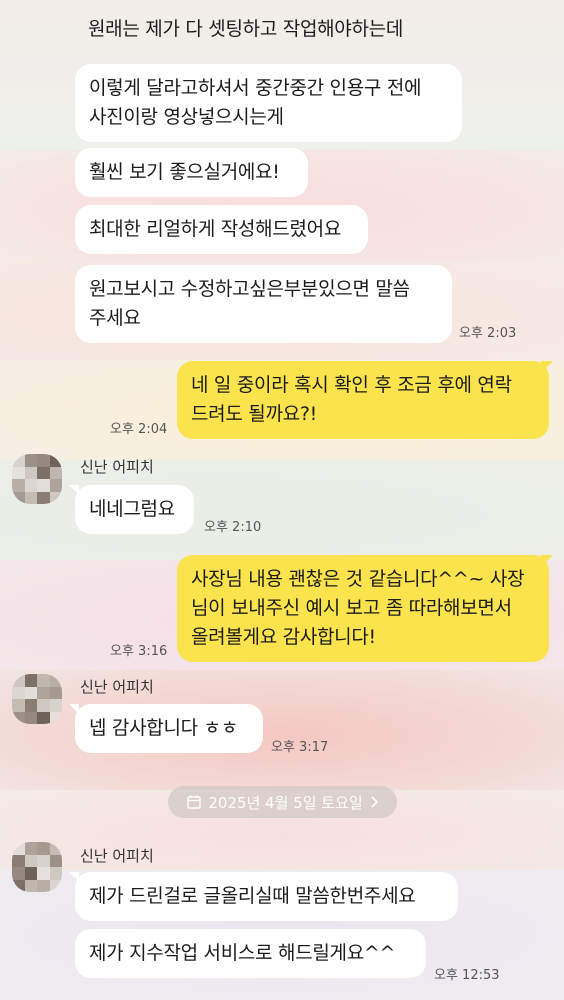  What do you see at coordinates (233, 527) in the screenshot?
I see `message-time: 오후 2:10` at bounding box center [233, 527].